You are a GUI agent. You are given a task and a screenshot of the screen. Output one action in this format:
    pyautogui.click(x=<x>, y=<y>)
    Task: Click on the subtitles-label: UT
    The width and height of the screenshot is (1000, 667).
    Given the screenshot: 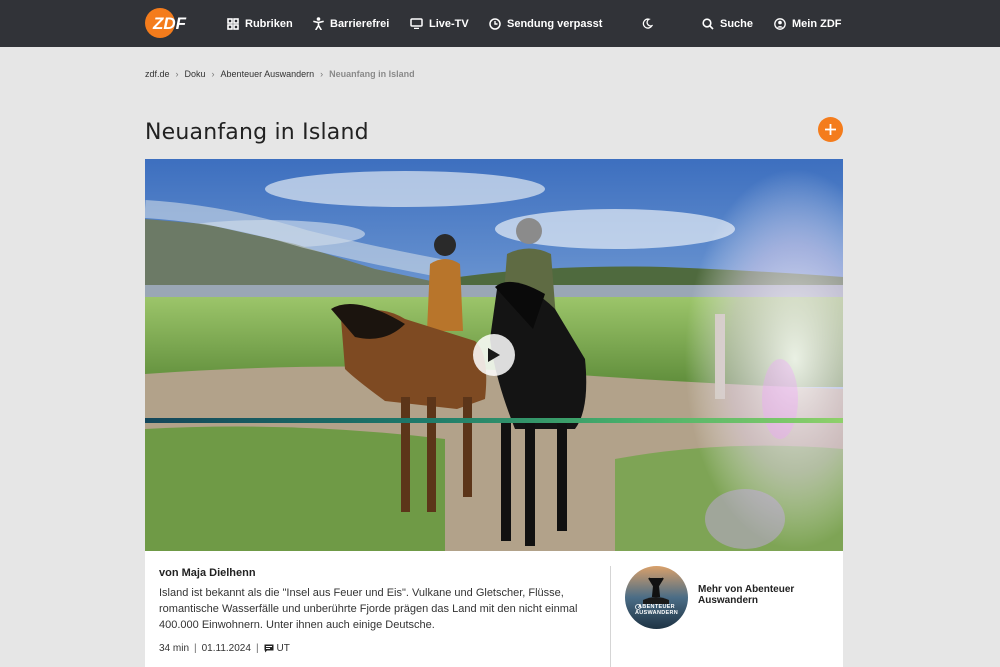 What is the action you would take?
    pyautogui.click(x=283, y=648)
    